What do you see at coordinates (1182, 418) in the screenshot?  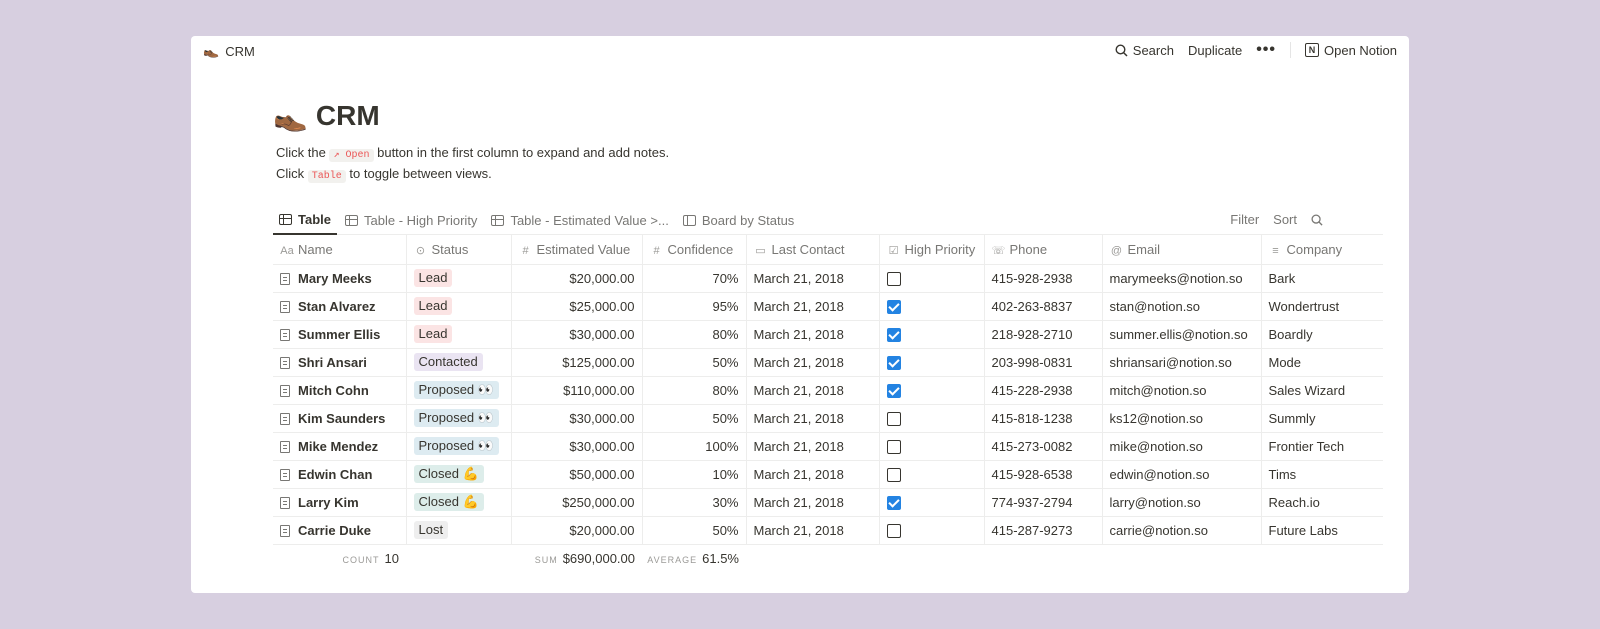 I see `email-cell: ks12@notion.so` at bounding box center [1182, 418].